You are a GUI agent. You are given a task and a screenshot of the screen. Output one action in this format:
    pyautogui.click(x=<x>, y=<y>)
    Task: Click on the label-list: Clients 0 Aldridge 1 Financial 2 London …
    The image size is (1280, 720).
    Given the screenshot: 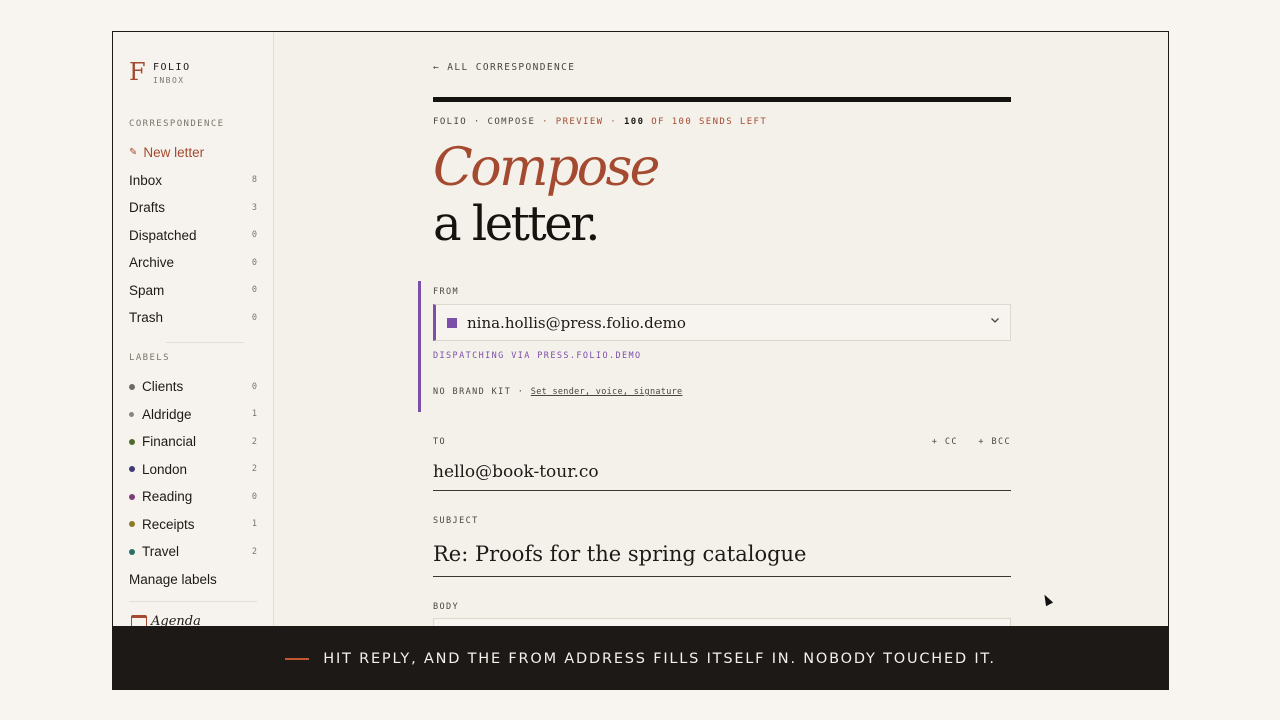 What is the action you would take?
    pyautogui.click(x=193, y=483)
    